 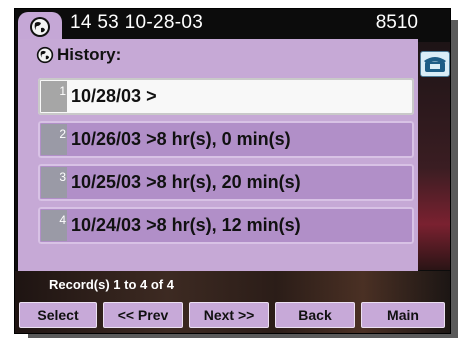 What do you see at coordinates (89, 54) in the screenshot?
I see `panel-title: History:` at bounding box center [89, 54].